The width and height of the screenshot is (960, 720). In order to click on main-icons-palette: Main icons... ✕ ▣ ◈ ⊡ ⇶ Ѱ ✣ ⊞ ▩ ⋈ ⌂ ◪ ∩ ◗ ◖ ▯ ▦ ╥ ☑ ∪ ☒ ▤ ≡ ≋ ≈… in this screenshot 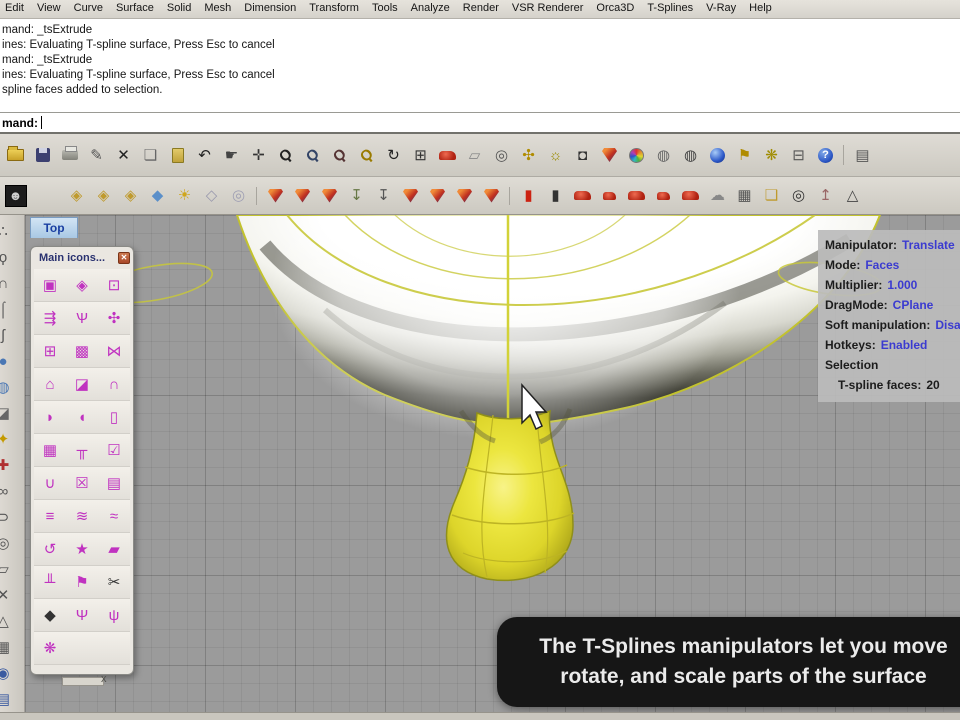, I will do `click(82, 460)`.